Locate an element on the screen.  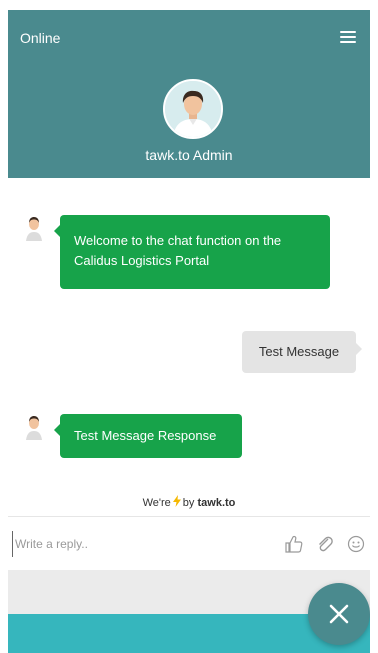
close-chat-button is located at coordinates (339, 614).